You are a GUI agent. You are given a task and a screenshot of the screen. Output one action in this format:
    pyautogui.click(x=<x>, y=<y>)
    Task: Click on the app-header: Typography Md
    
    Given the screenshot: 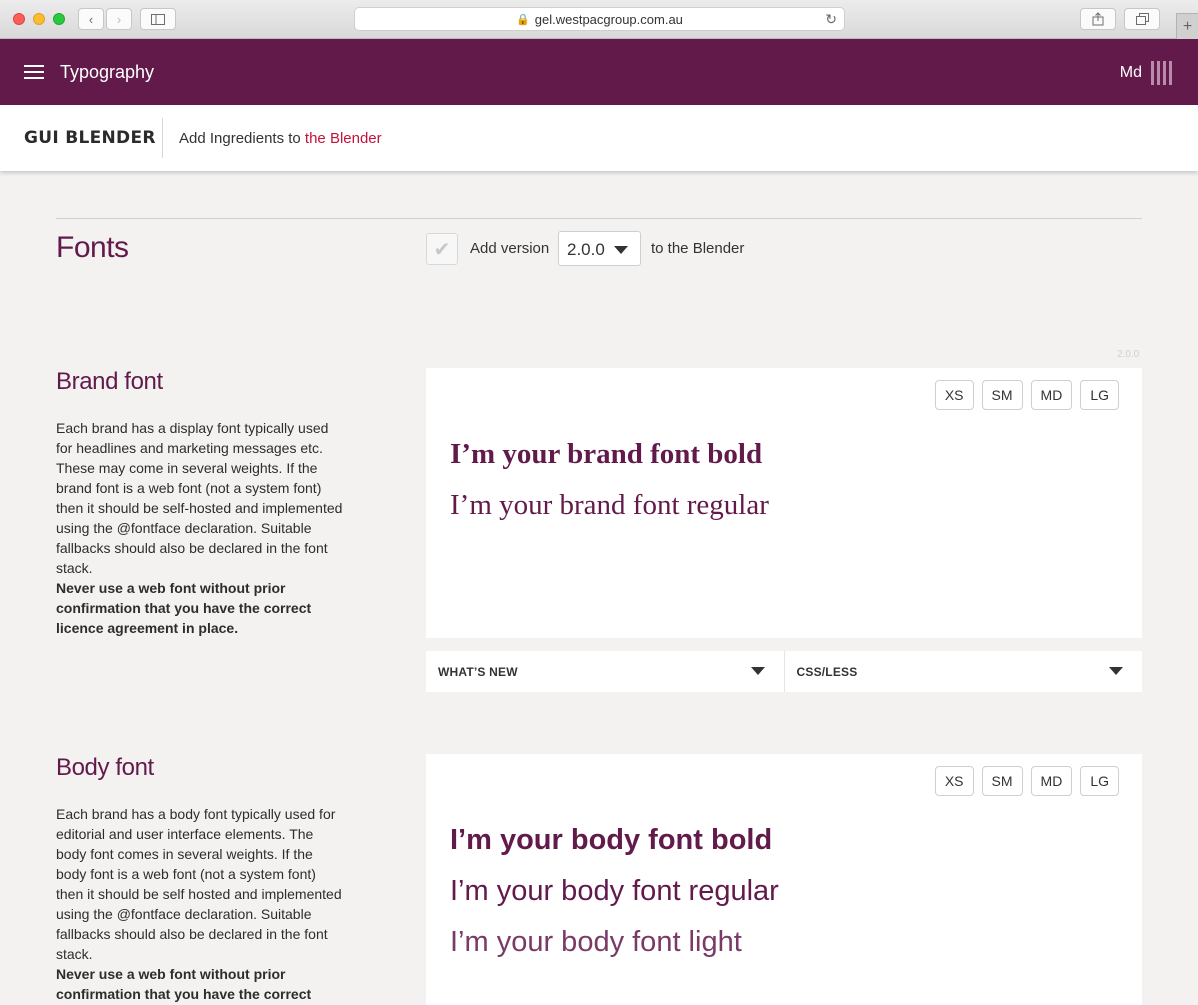 What is the action you would take?
    pyautogui.click(x=599, y=72)
    